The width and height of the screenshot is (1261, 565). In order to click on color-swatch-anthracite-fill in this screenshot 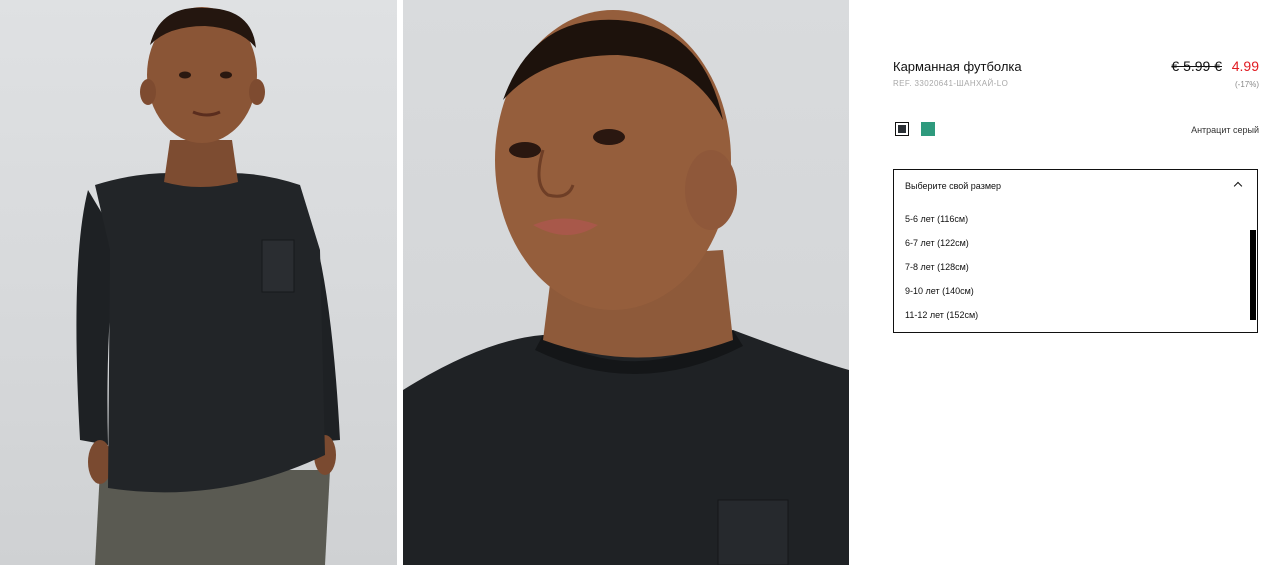, I will do `click(902, 129)`.